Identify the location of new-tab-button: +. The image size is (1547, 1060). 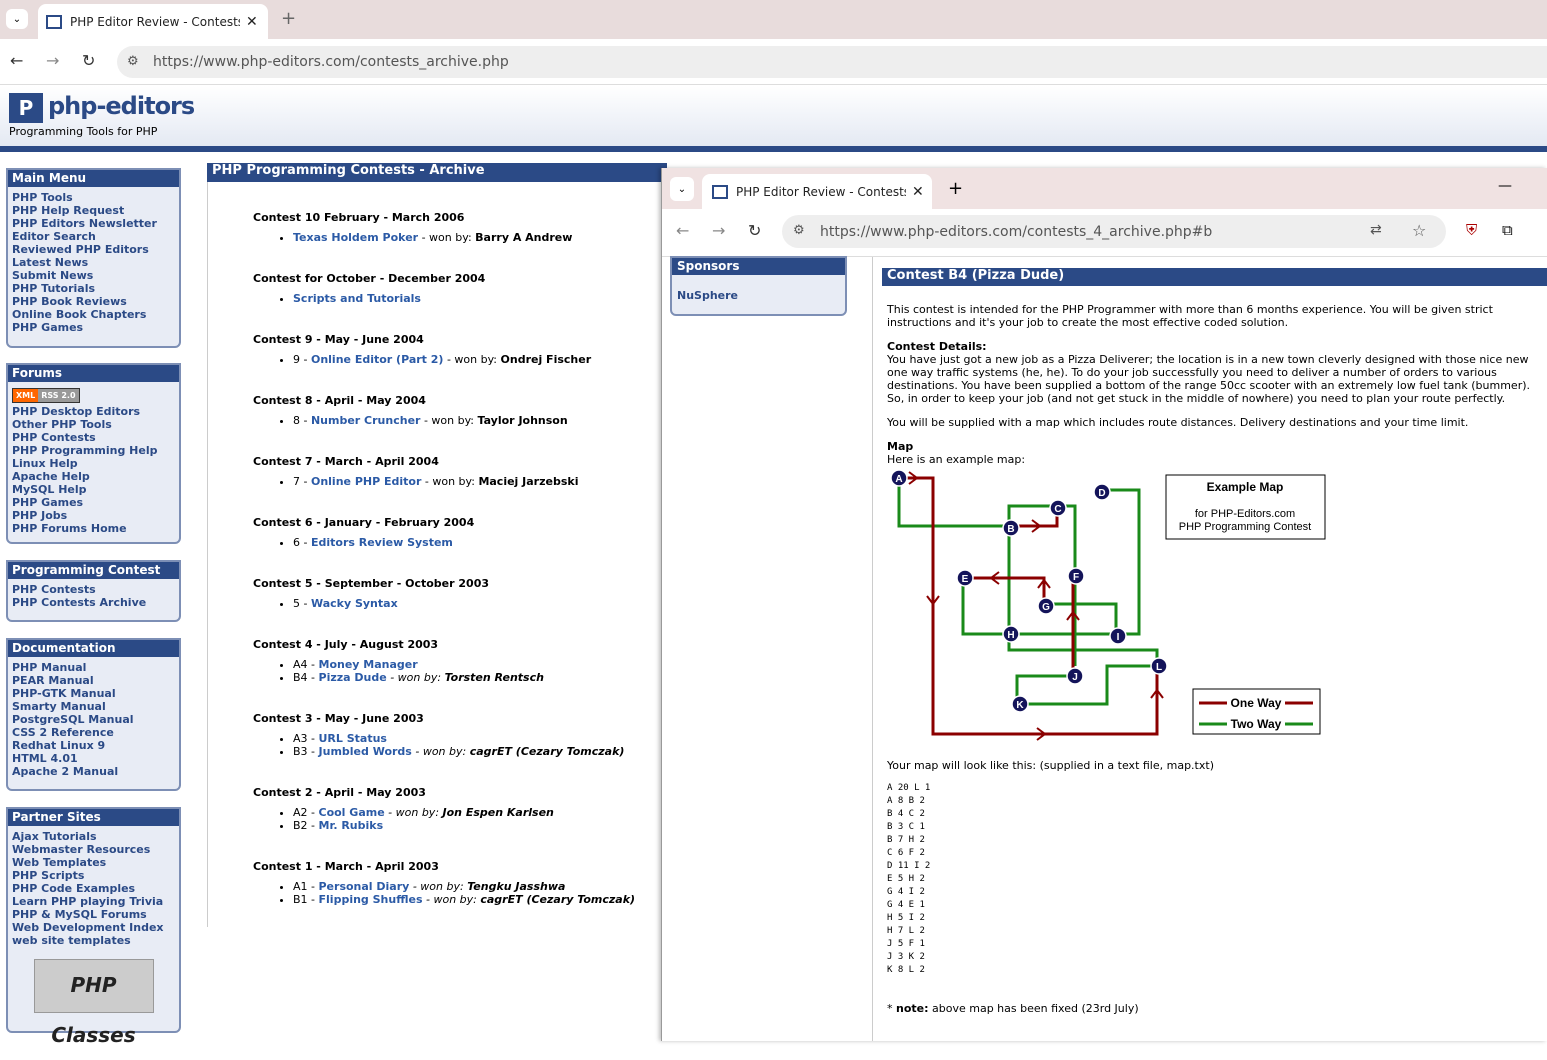
(288, 18).